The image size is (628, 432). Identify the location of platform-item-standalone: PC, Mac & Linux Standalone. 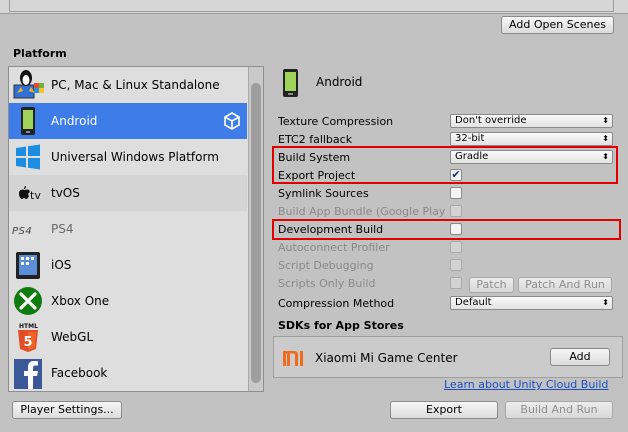
(128, 85).